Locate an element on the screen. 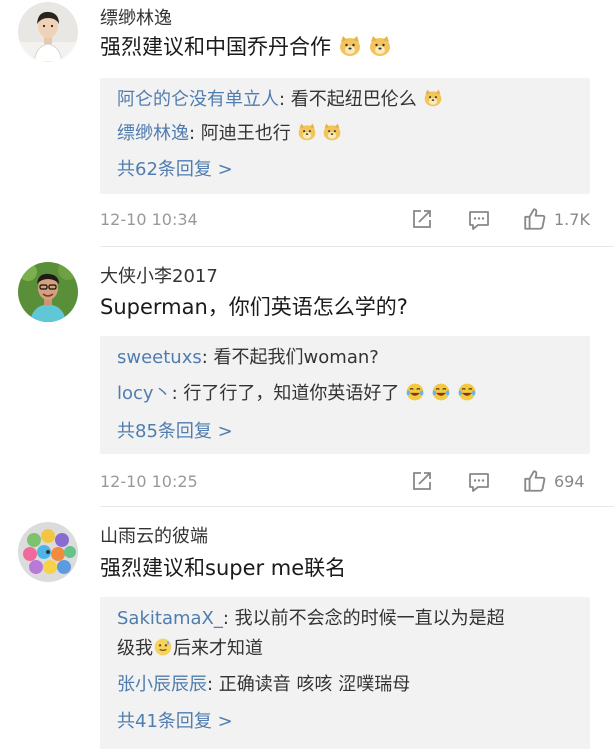 This screenshot has width=614, height=756. username: 山雨云的彼端 is located at coordinates (154, 537).